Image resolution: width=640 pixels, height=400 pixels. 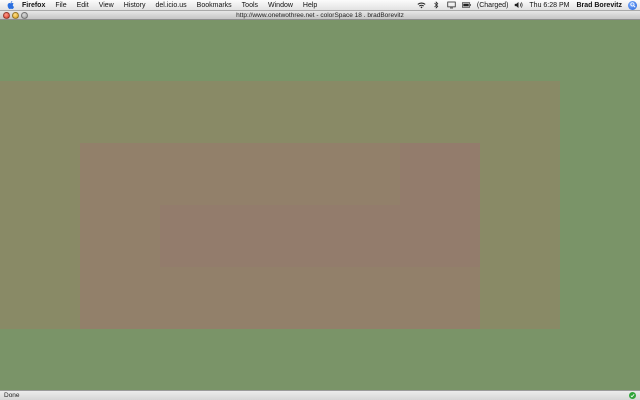 I want to click on menu-help: Help, so click(x=310, y=5).